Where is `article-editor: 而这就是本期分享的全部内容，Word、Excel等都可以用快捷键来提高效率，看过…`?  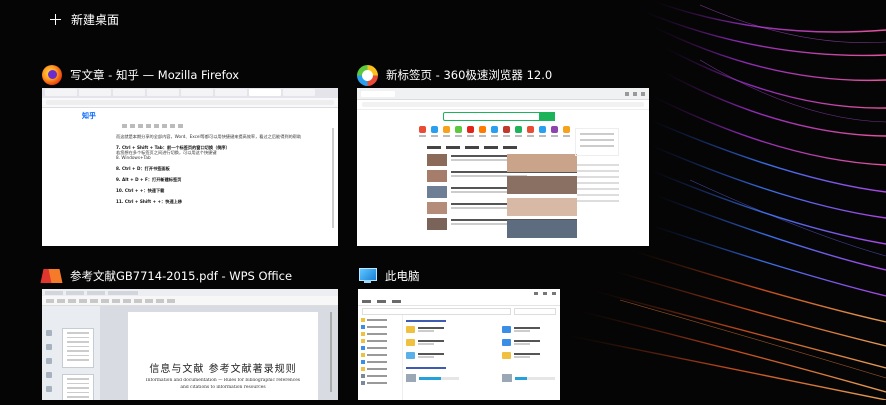 article-editor: 而这就是本期分享的全部内容，Word、Excel等都可以用快捷键来提高效率，看过… is located at coordinates (215, 190).